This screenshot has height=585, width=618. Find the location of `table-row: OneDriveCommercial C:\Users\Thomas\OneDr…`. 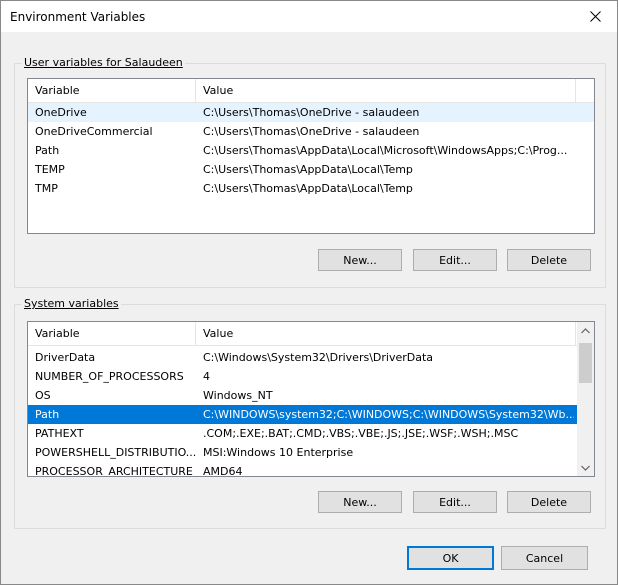

table-row: OneDriveCommercial C:\Users\Thomas\OneDr… is located at coordinates (311, 131).